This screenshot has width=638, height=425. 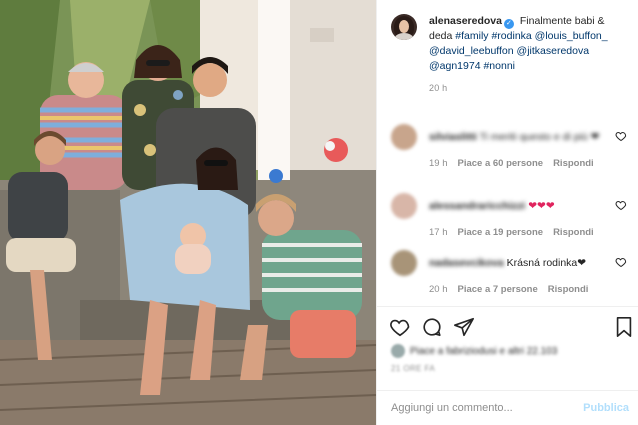 What do you see at coordinates (546, 262) in the screenshot?
I see `comment-text: Krásná rodinka❤` at bounding box center [546, 262].